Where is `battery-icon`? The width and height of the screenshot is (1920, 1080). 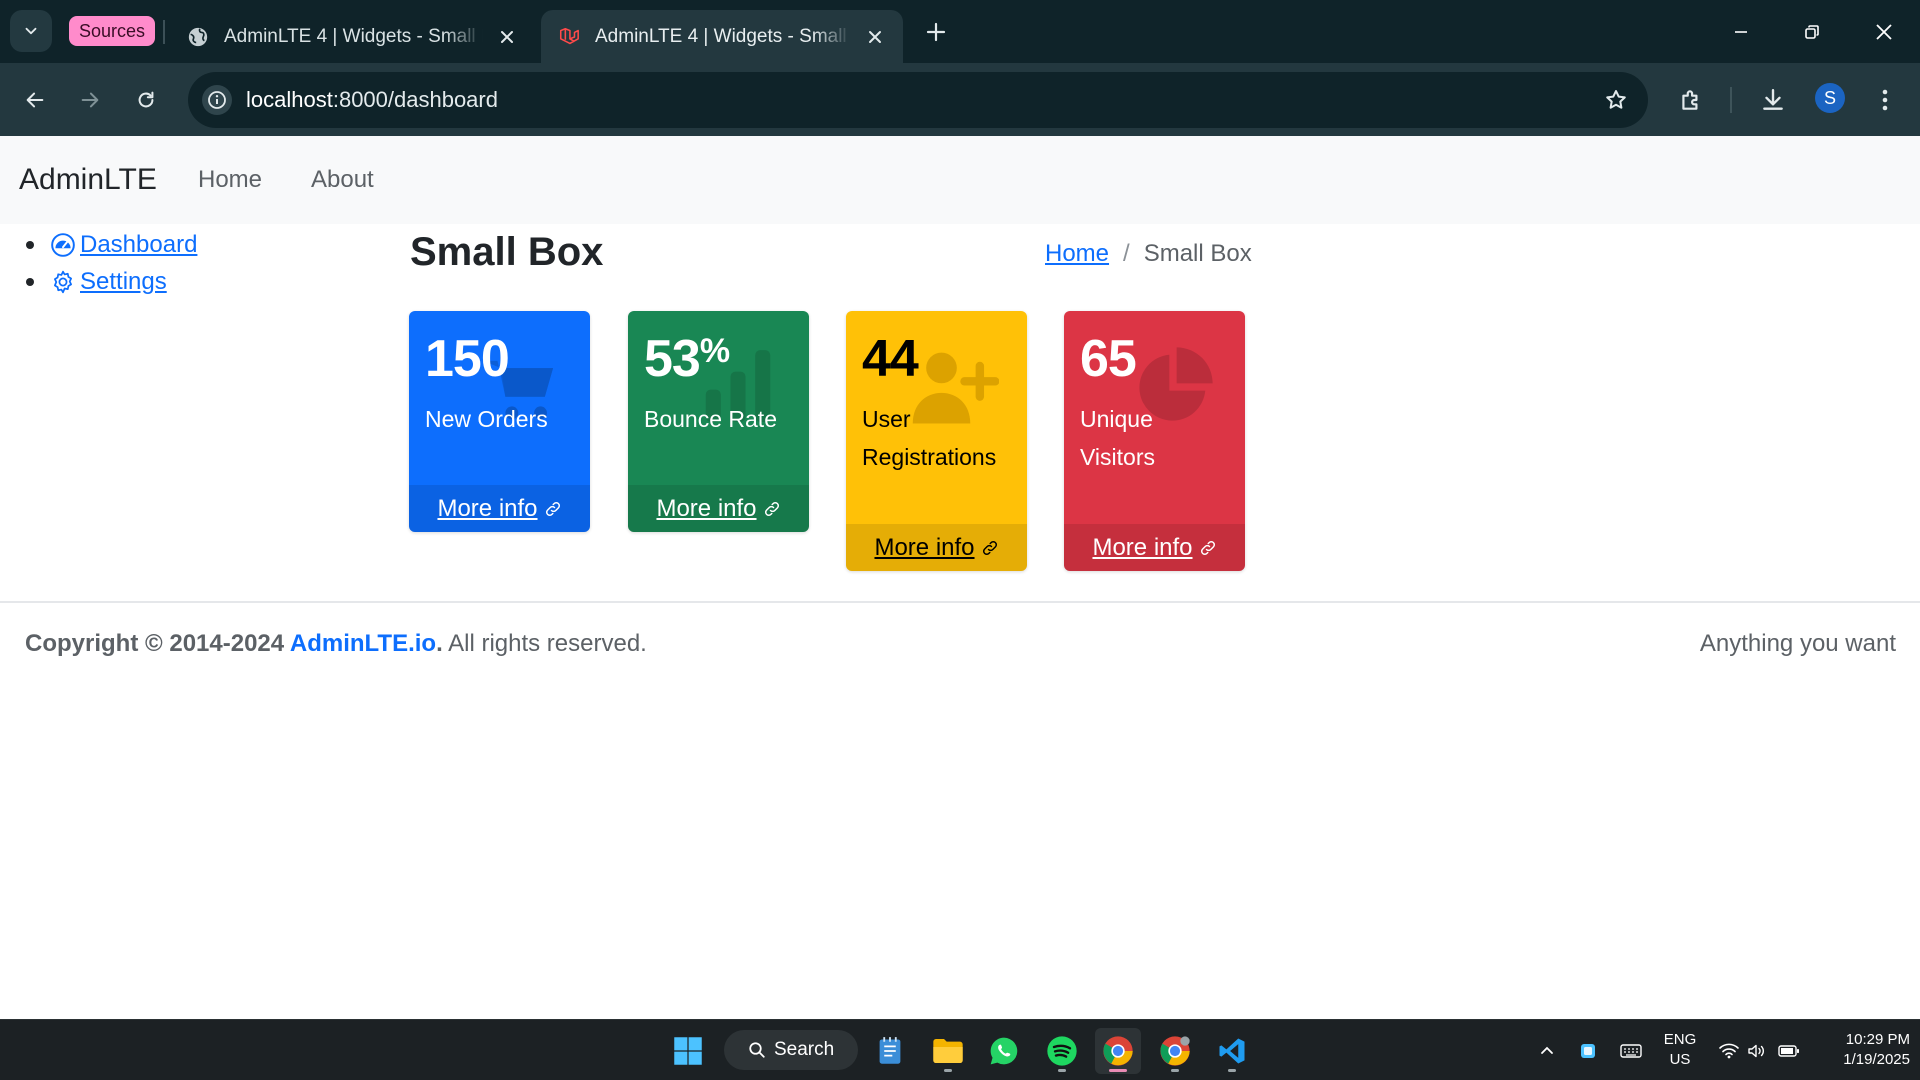
battery-icon is located at coordinates (1789, 1050).